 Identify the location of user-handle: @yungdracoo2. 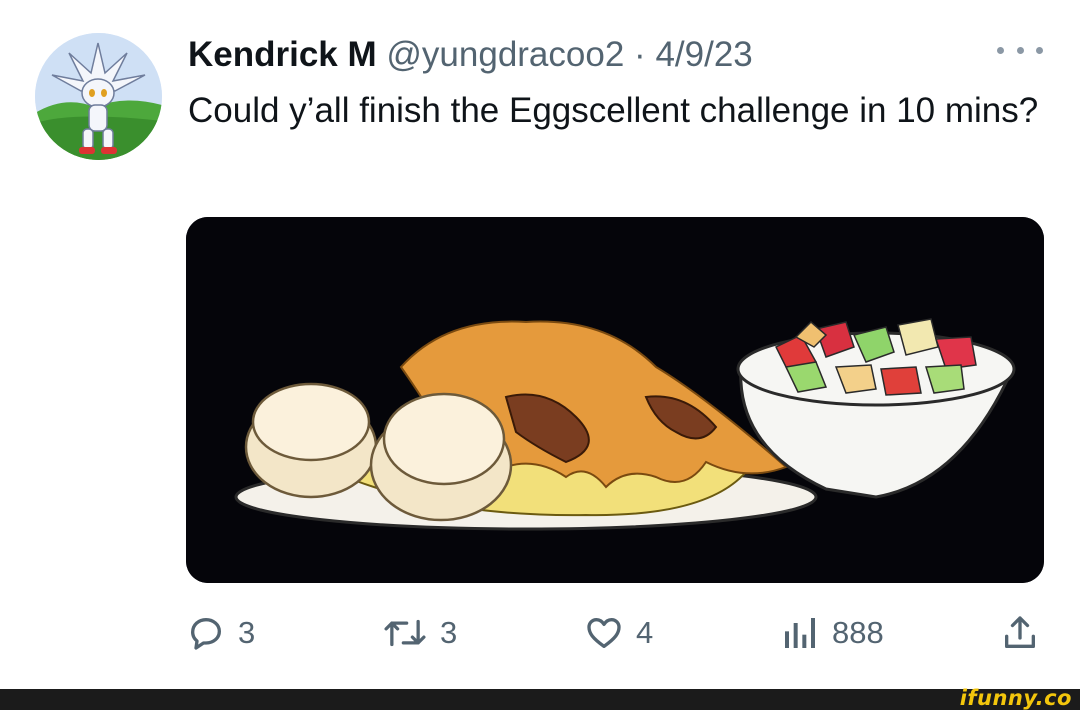
(505, 54).